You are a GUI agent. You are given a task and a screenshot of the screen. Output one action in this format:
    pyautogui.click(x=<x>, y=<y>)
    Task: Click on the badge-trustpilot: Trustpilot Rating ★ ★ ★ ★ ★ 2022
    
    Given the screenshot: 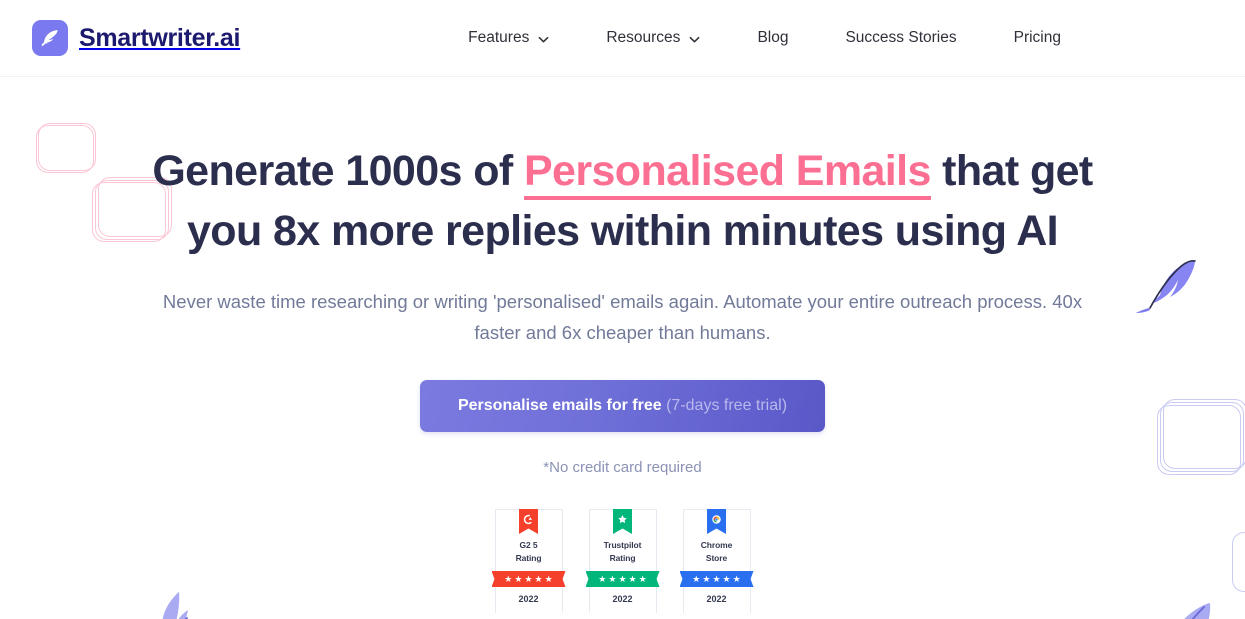 What is the action you would take?
    pyautogui.click(x=622, y=564)
    